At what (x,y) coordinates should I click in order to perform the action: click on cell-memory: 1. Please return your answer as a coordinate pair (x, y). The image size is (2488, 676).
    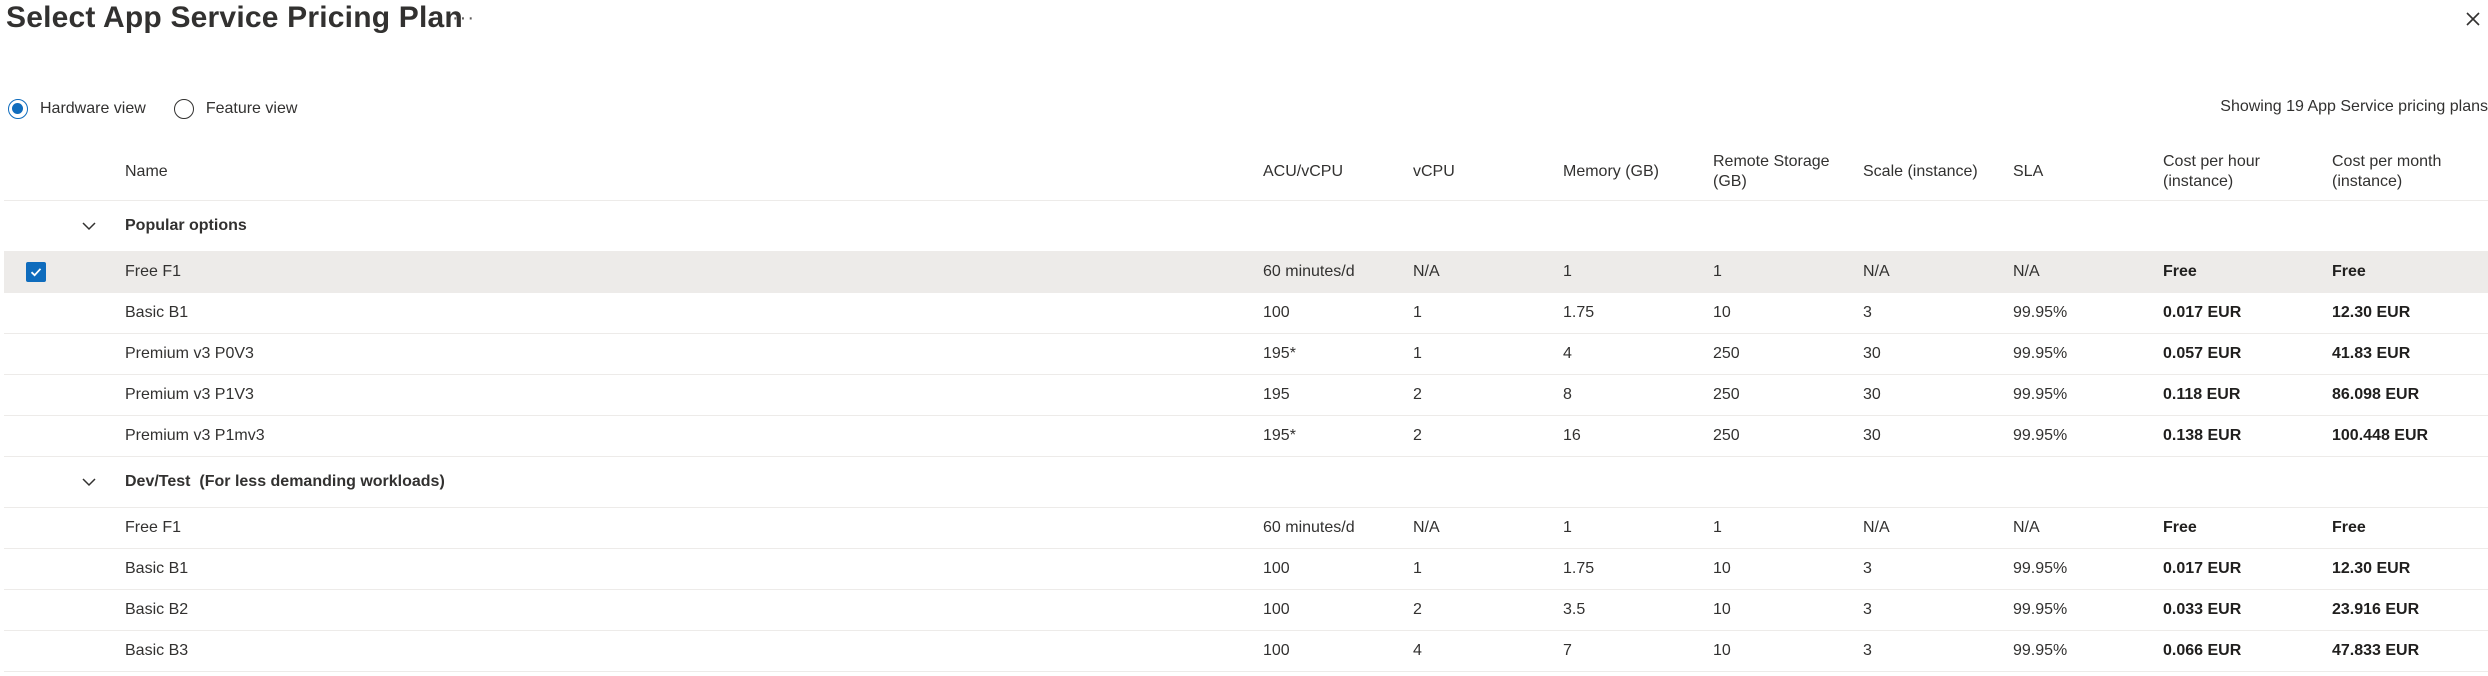
    Looking at the image, I should click on (1567, 527).